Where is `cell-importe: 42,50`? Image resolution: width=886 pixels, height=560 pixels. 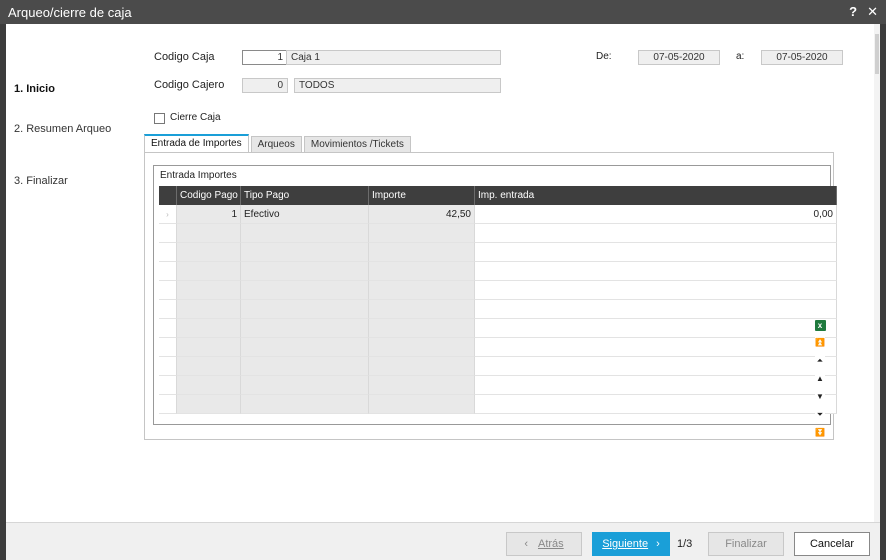 cell-importe: 42,50 is located at coordinates (422, 214).